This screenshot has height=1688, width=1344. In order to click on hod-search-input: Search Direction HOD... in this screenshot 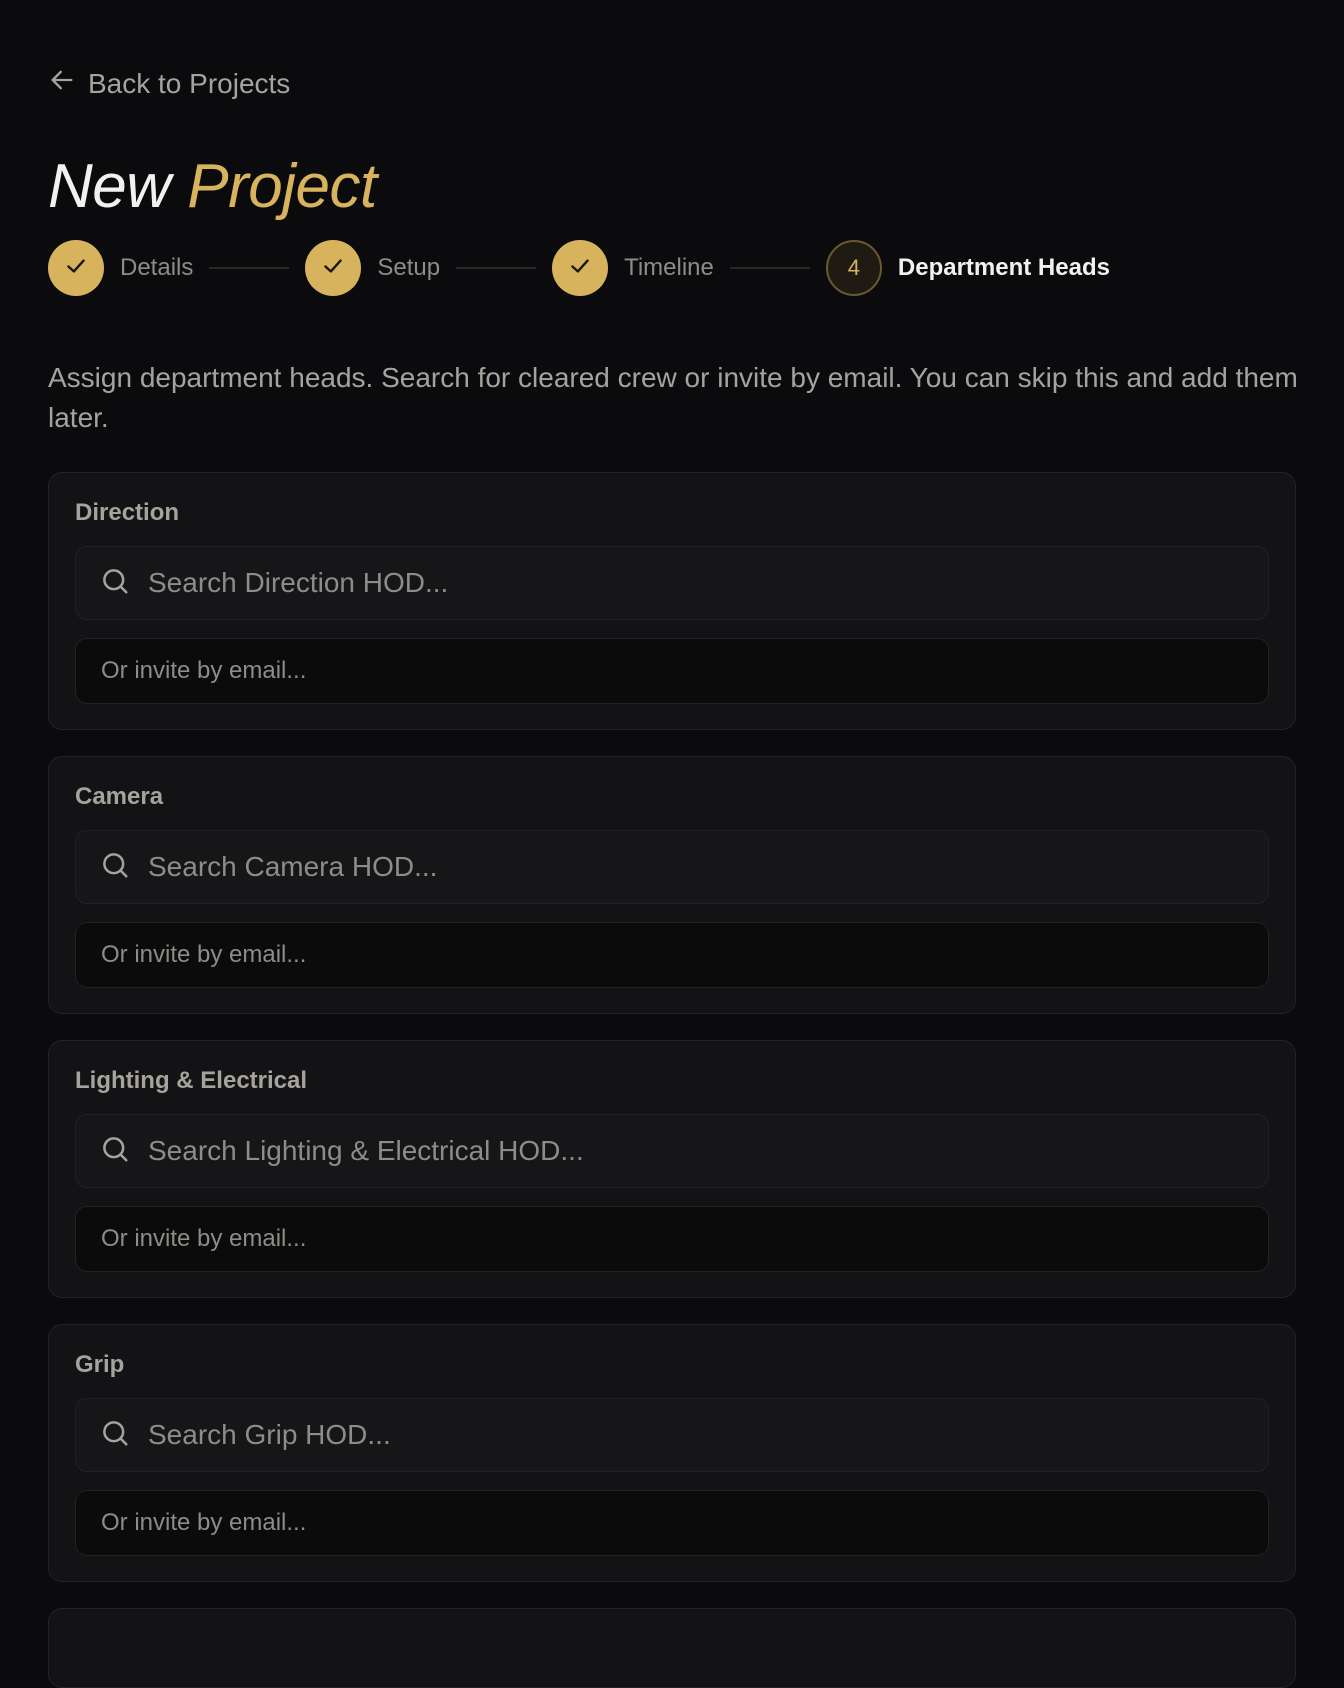, I will do `click(672, 583)`.